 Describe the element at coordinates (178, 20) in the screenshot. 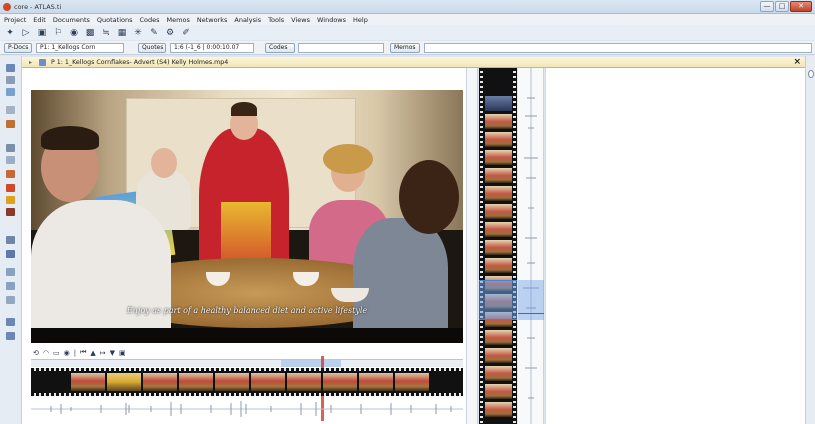

I see `menu-memos: Memos` at that location.